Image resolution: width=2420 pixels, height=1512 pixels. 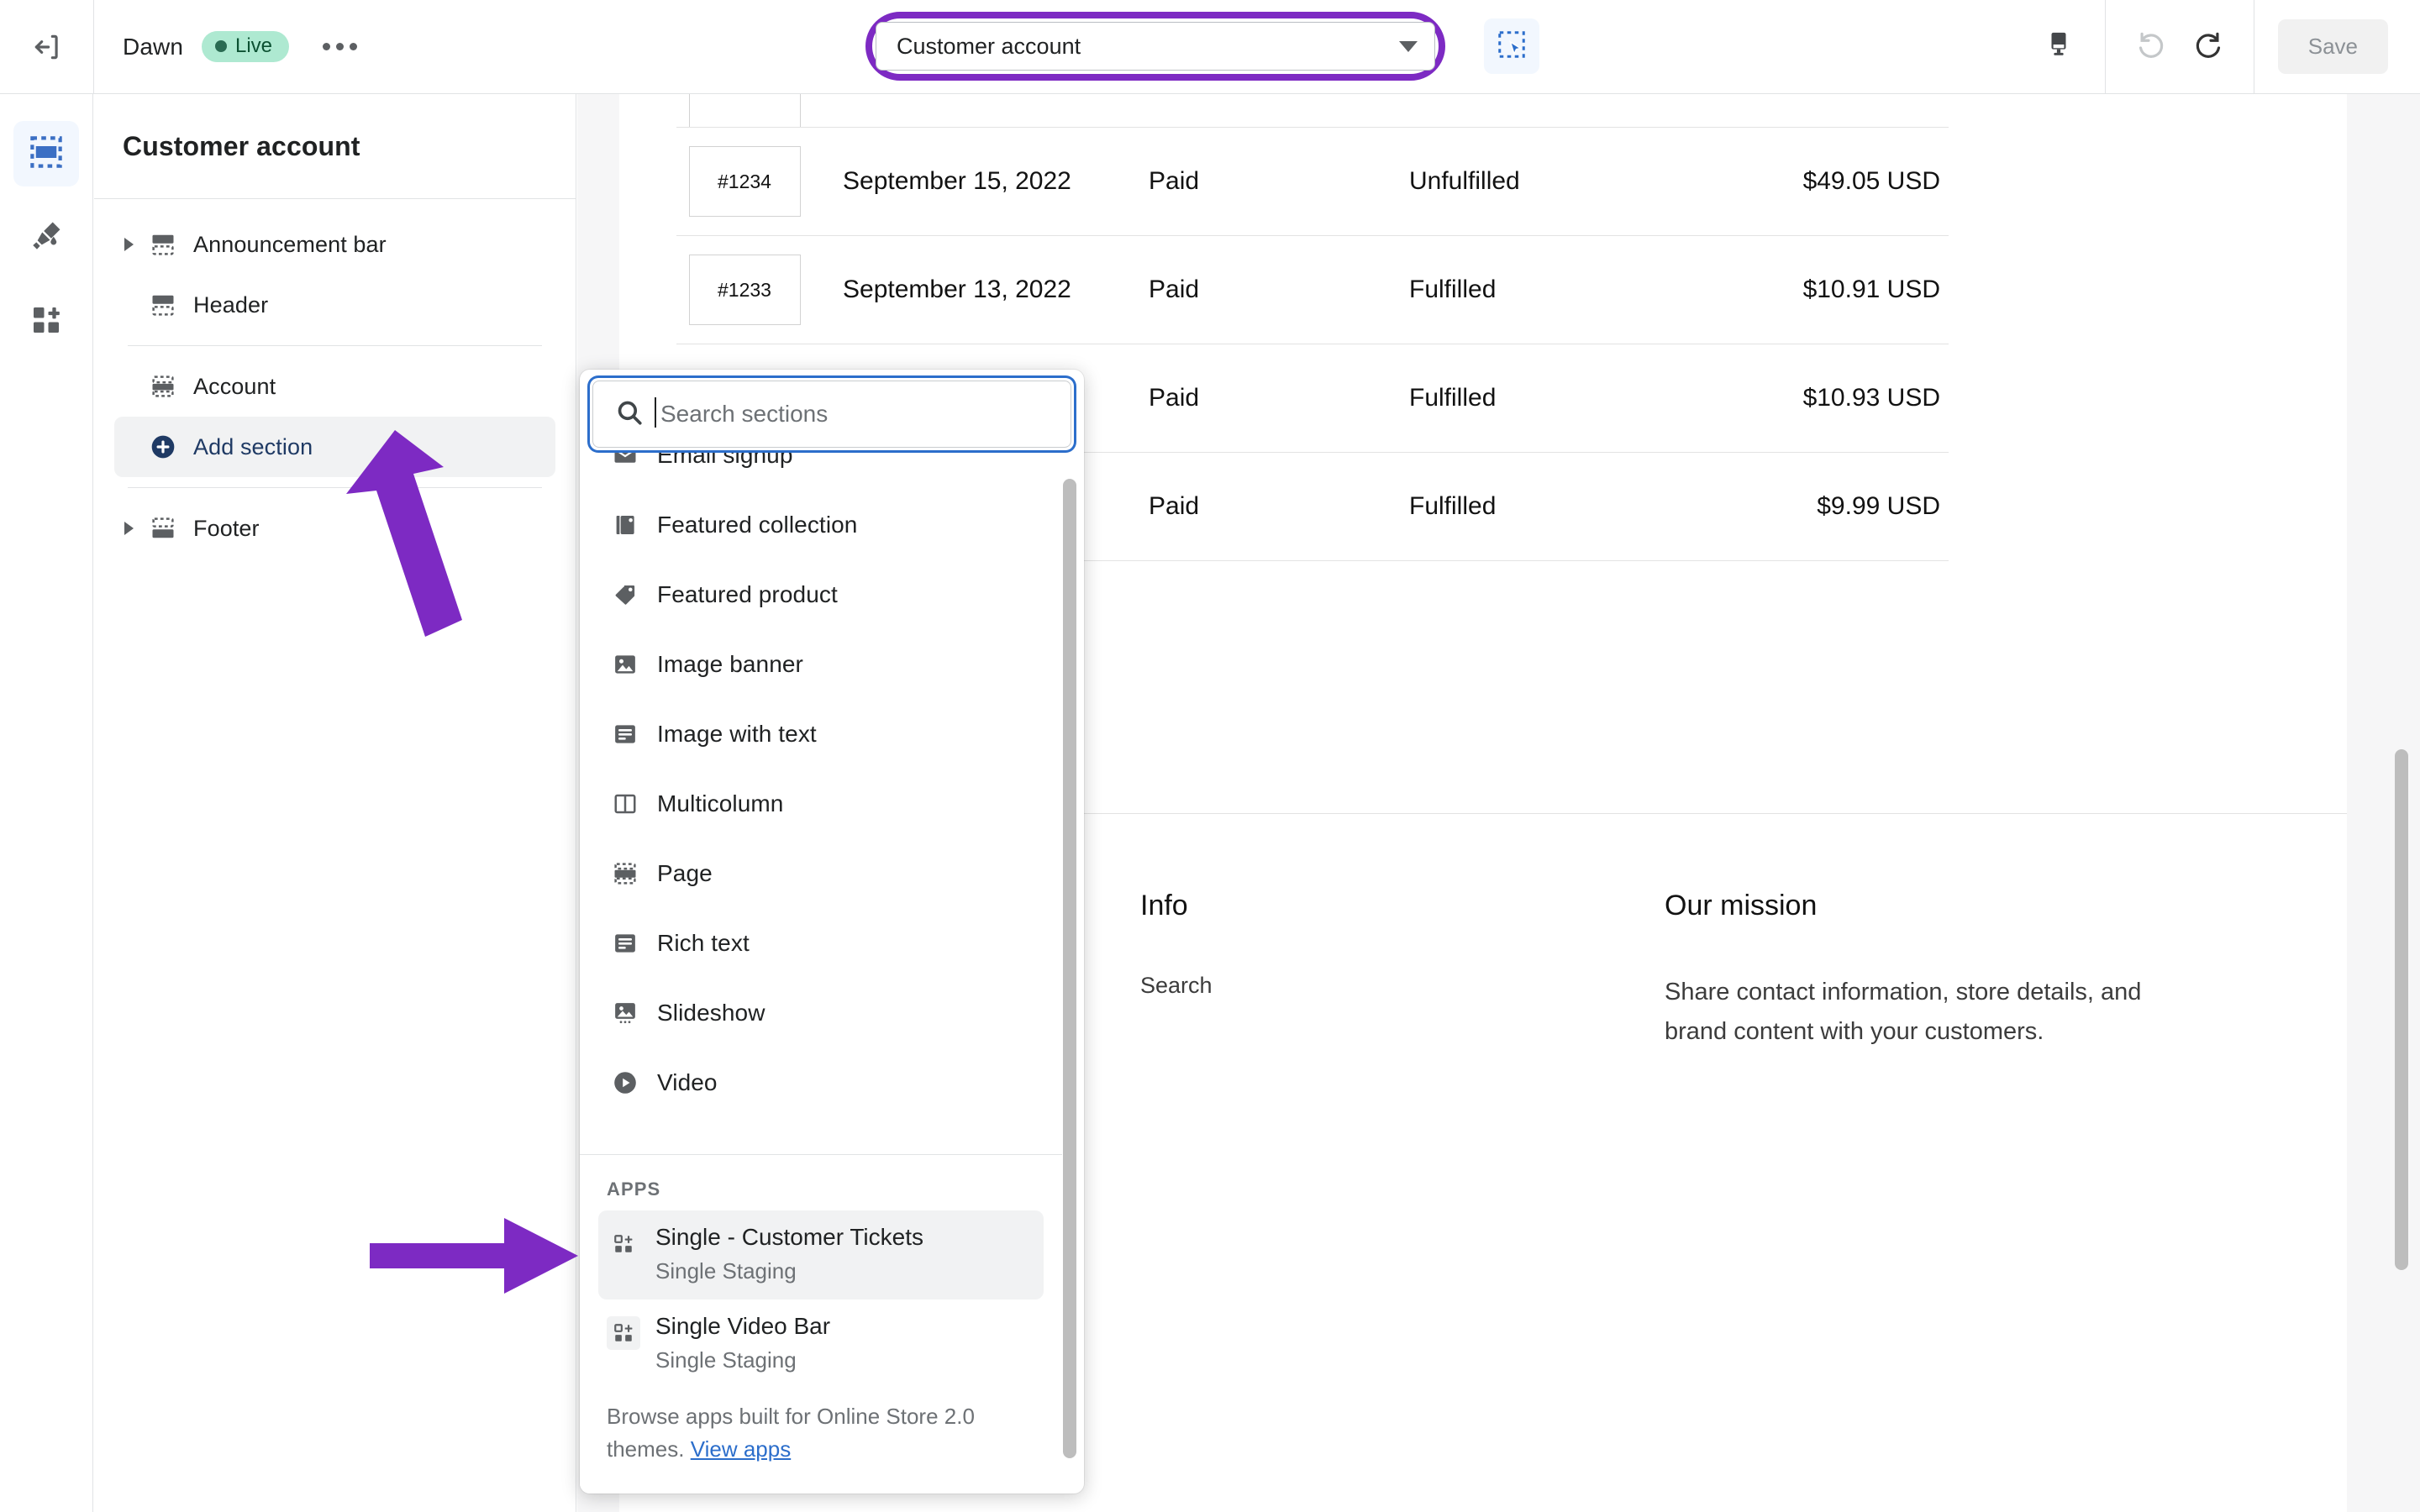 What do you see at coordinates (1313, 111) in the screenshot?
I see `table-row` at bounding box center [1313, 111].